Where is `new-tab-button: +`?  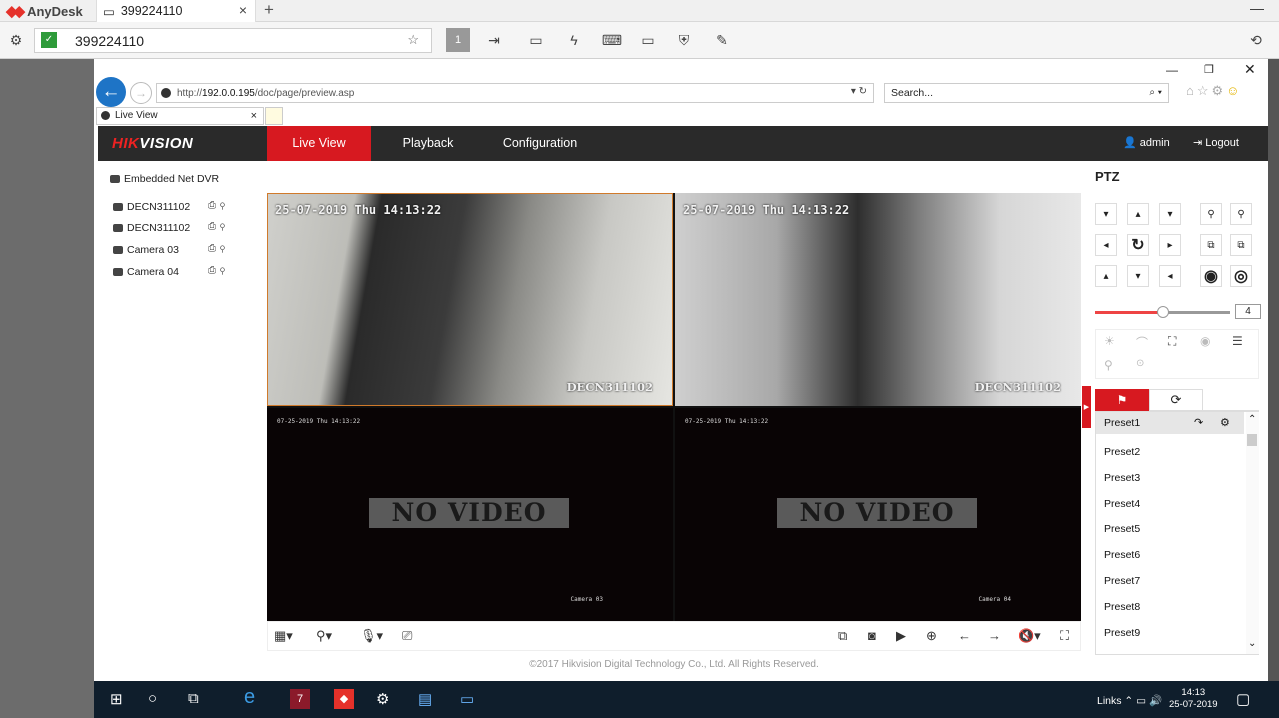 new-tab-button: + is located at coordinates (269, 10).